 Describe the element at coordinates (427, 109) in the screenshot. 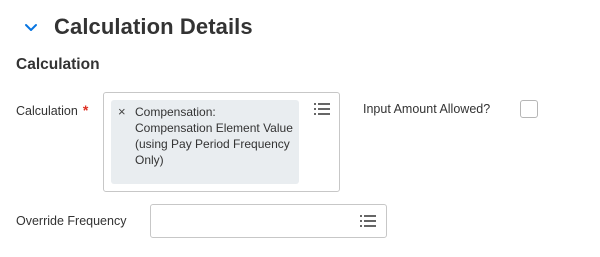

I see `input-amount-allowed-label: Input Amount Allowed?` at that location.